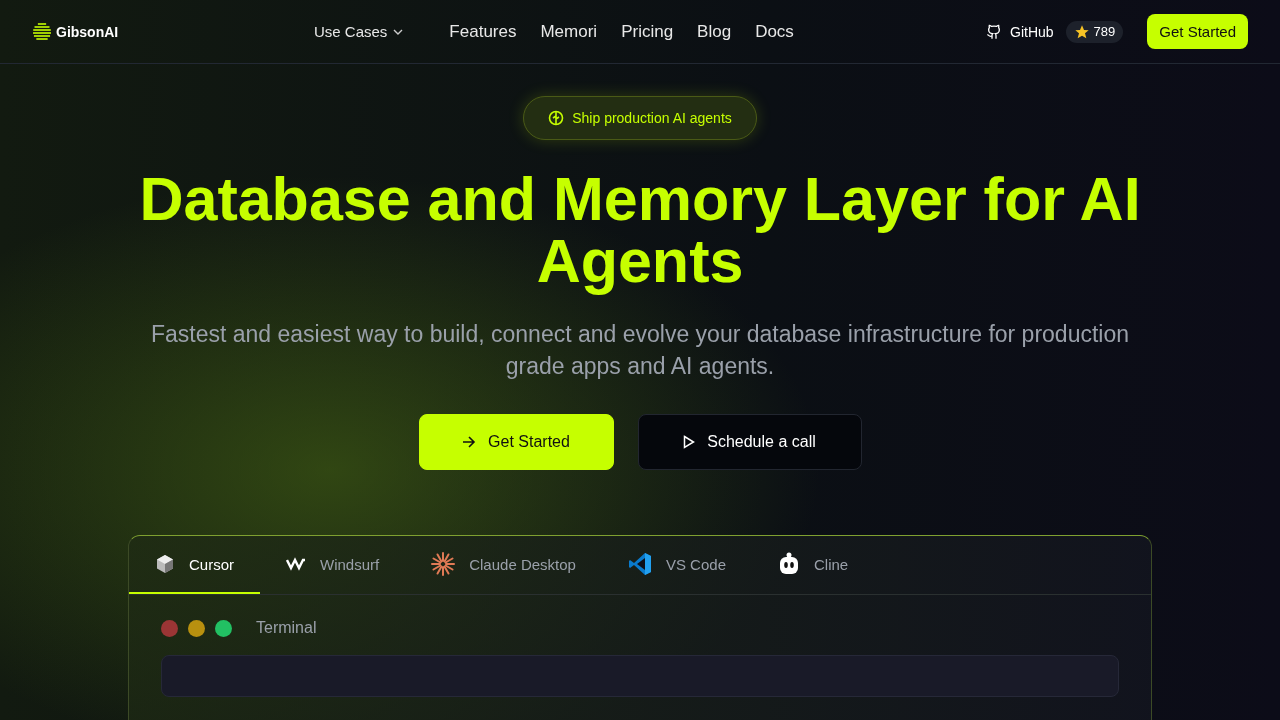  What do you see at coordinates (286, 628) in the screenshot?
I see `terminal-title: Terminal` at bounding box center [286, 628].